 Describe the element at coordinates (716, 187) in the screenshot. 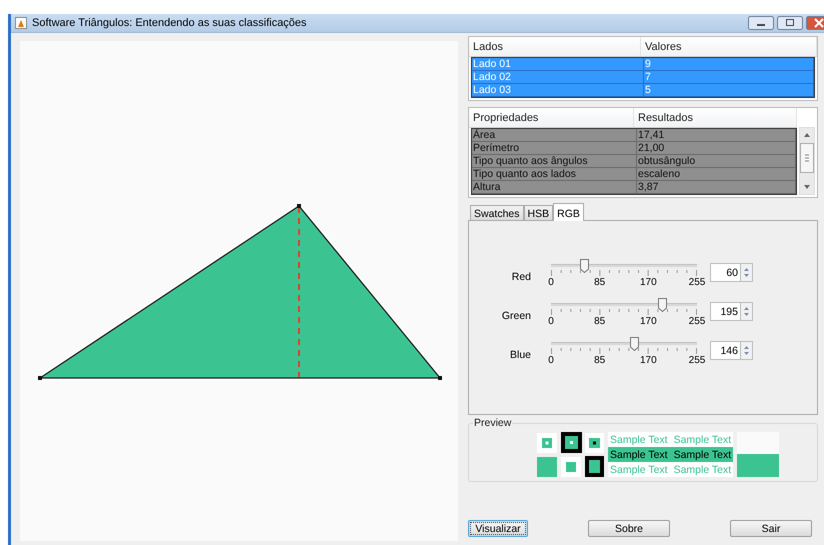

I see `table-cell: 3,87` at that location.